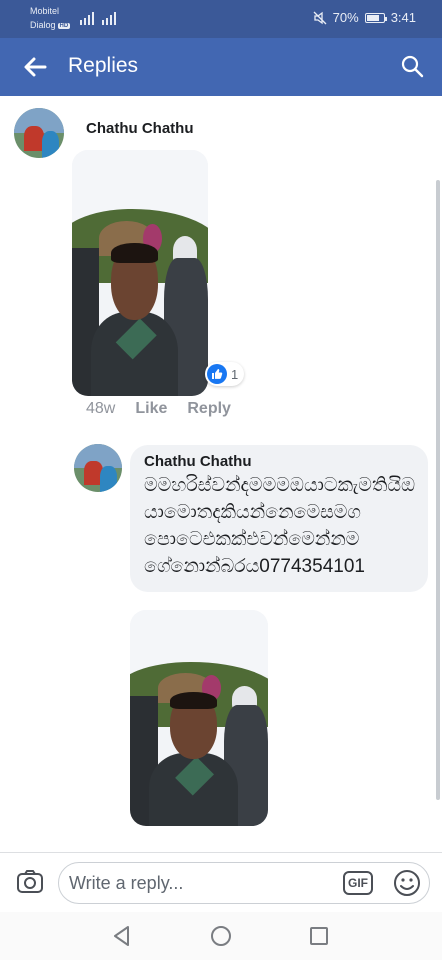  I want to click on nav-home-icon, so click(221, 936).